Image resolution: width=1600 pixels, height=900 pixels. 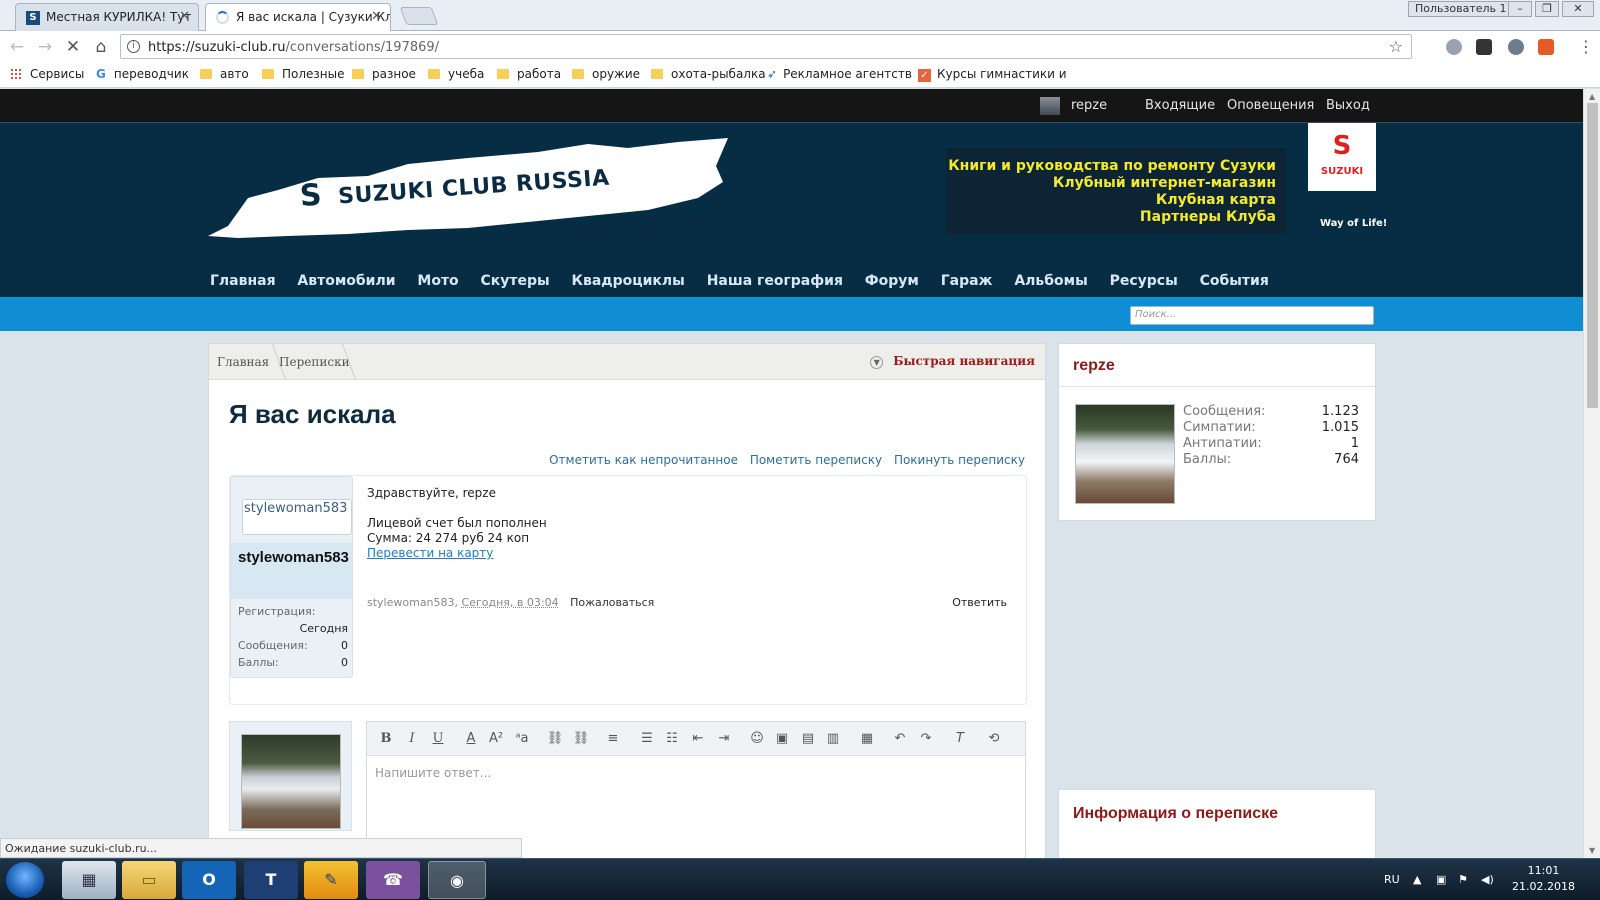 What do you see at coordinates (833, 739) in the screenshot?
I see `insert-icon: ▥` at bounding box center [833, 739].